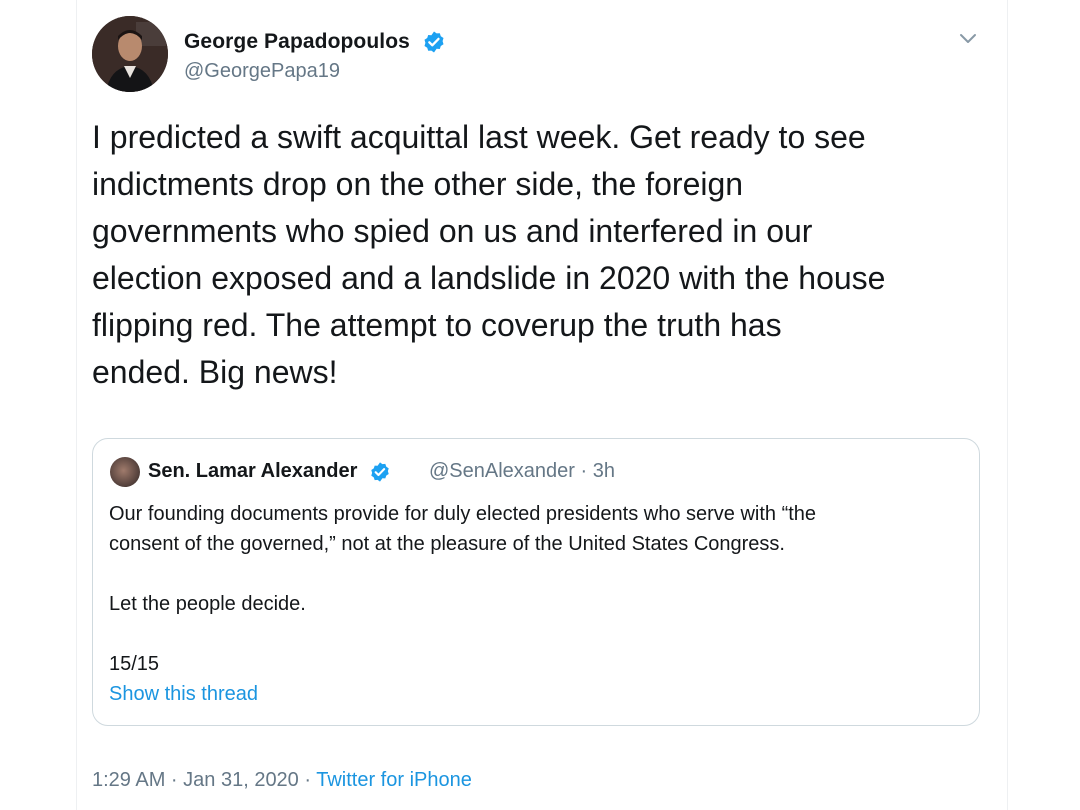  Describe the element at coordinates (262, 71) in the screenshot. I see `author-handle: @GeorgePapa19` at that location.